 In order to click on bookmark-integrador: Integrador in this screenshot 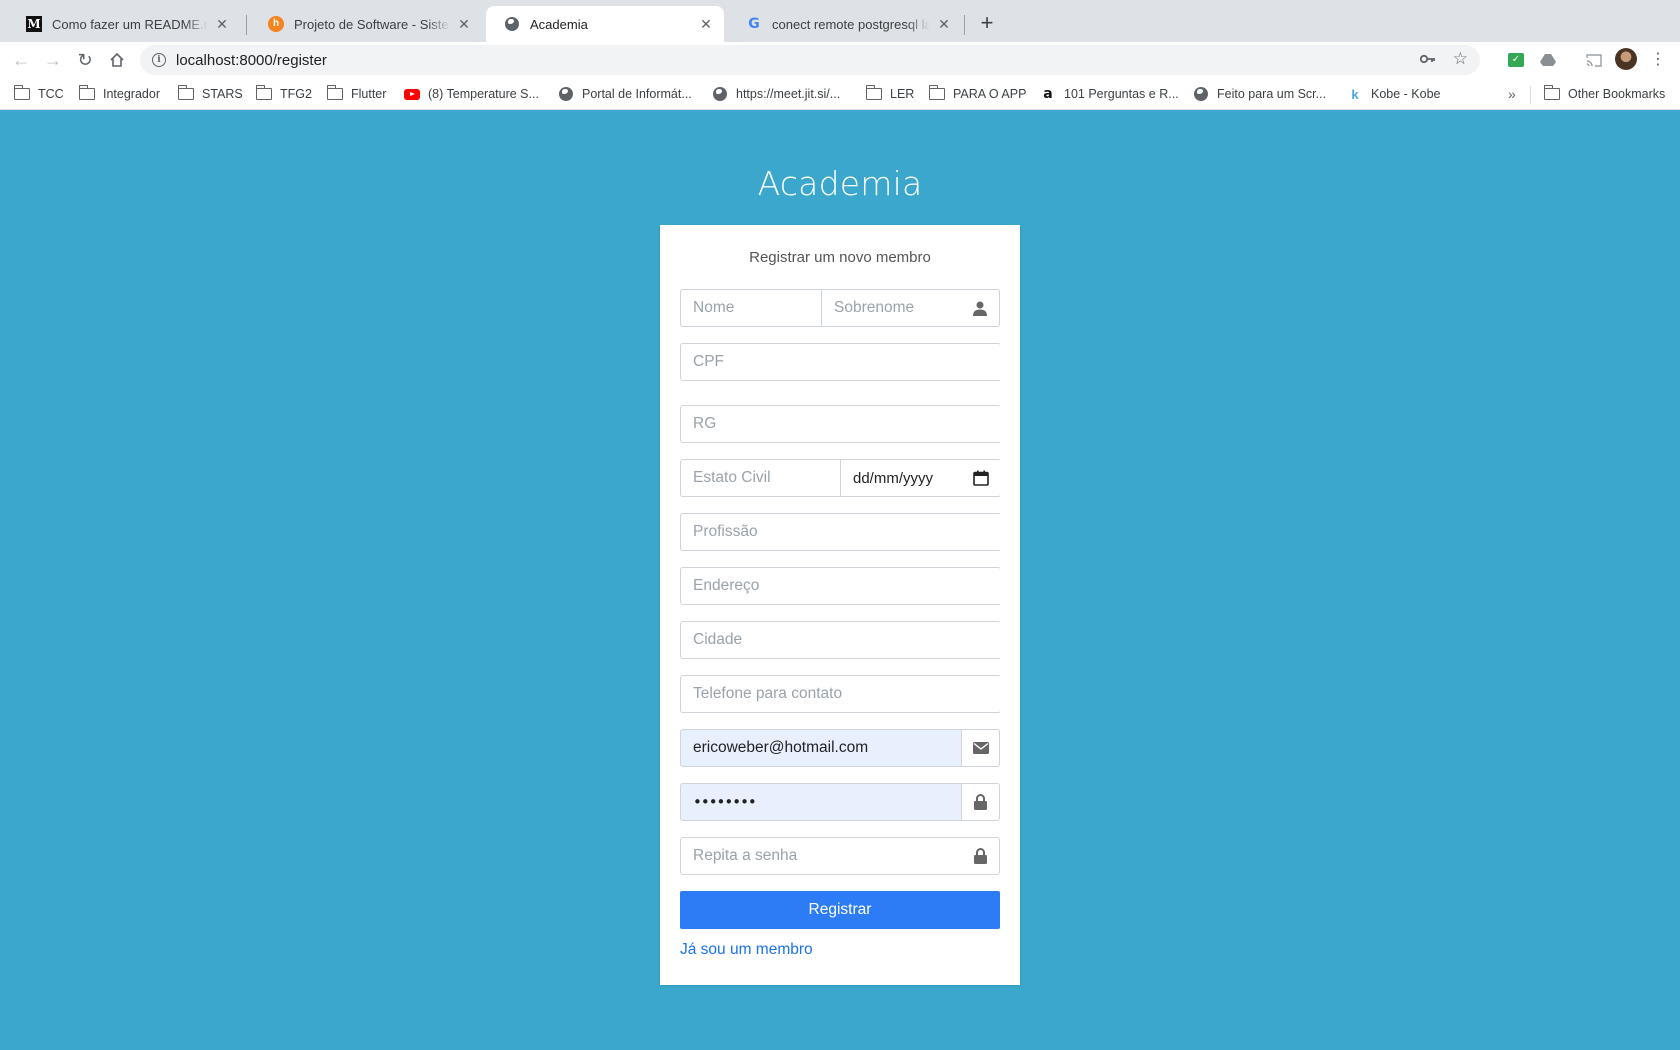, I will do `click(119, 94)`.